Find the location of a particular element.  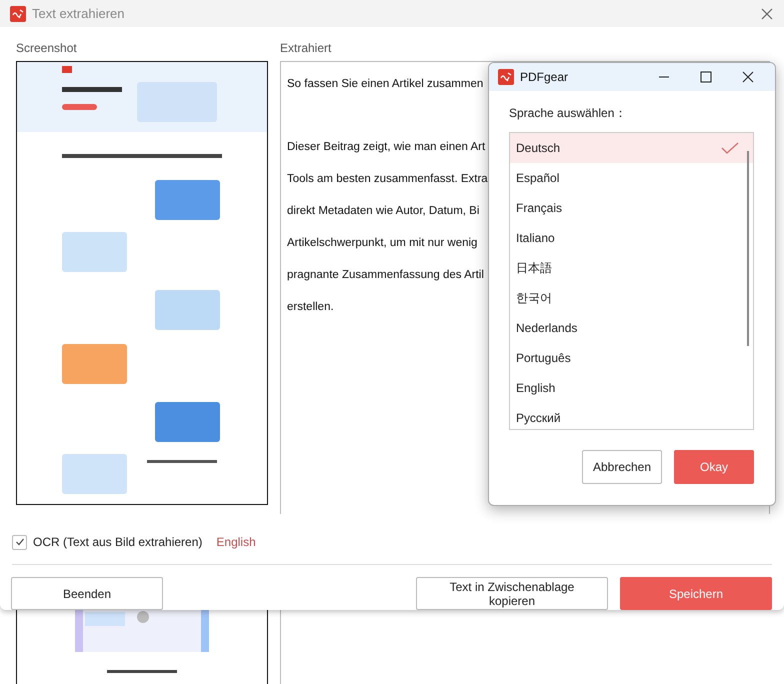

text-line: erstellen. is located at coordinates (310, 307).